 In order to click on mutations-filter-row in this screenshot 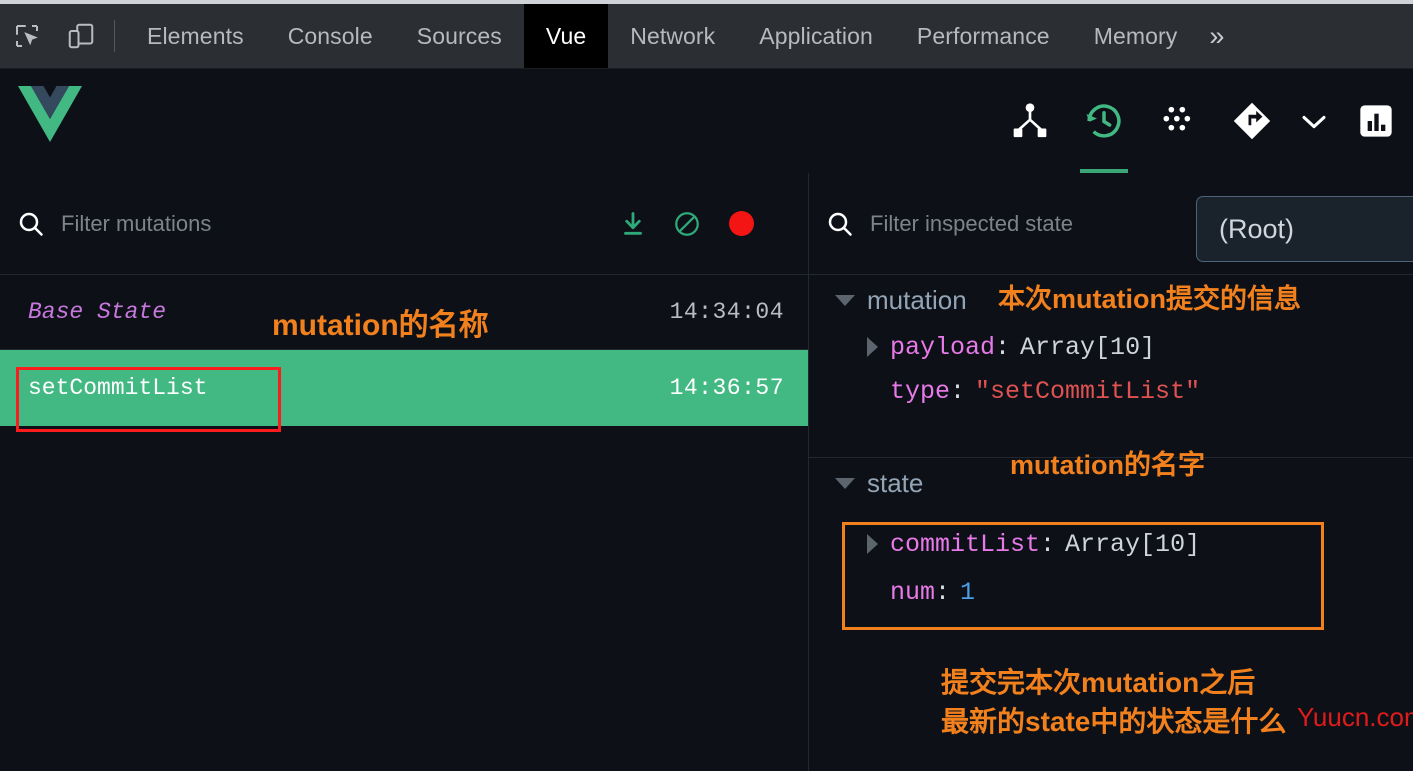, I will do `click(404, 224)`.